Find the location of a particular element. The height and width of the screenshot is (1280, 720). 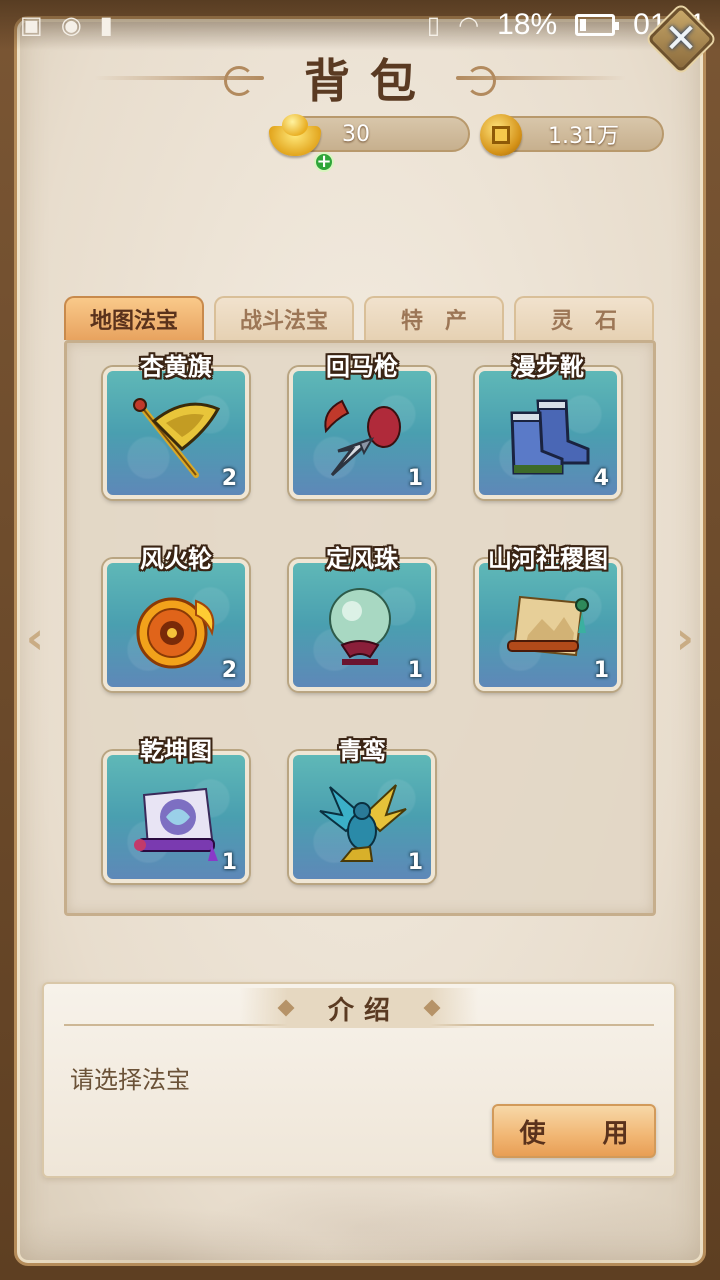

close-button: ✕ is located at coordinates (681, 39).